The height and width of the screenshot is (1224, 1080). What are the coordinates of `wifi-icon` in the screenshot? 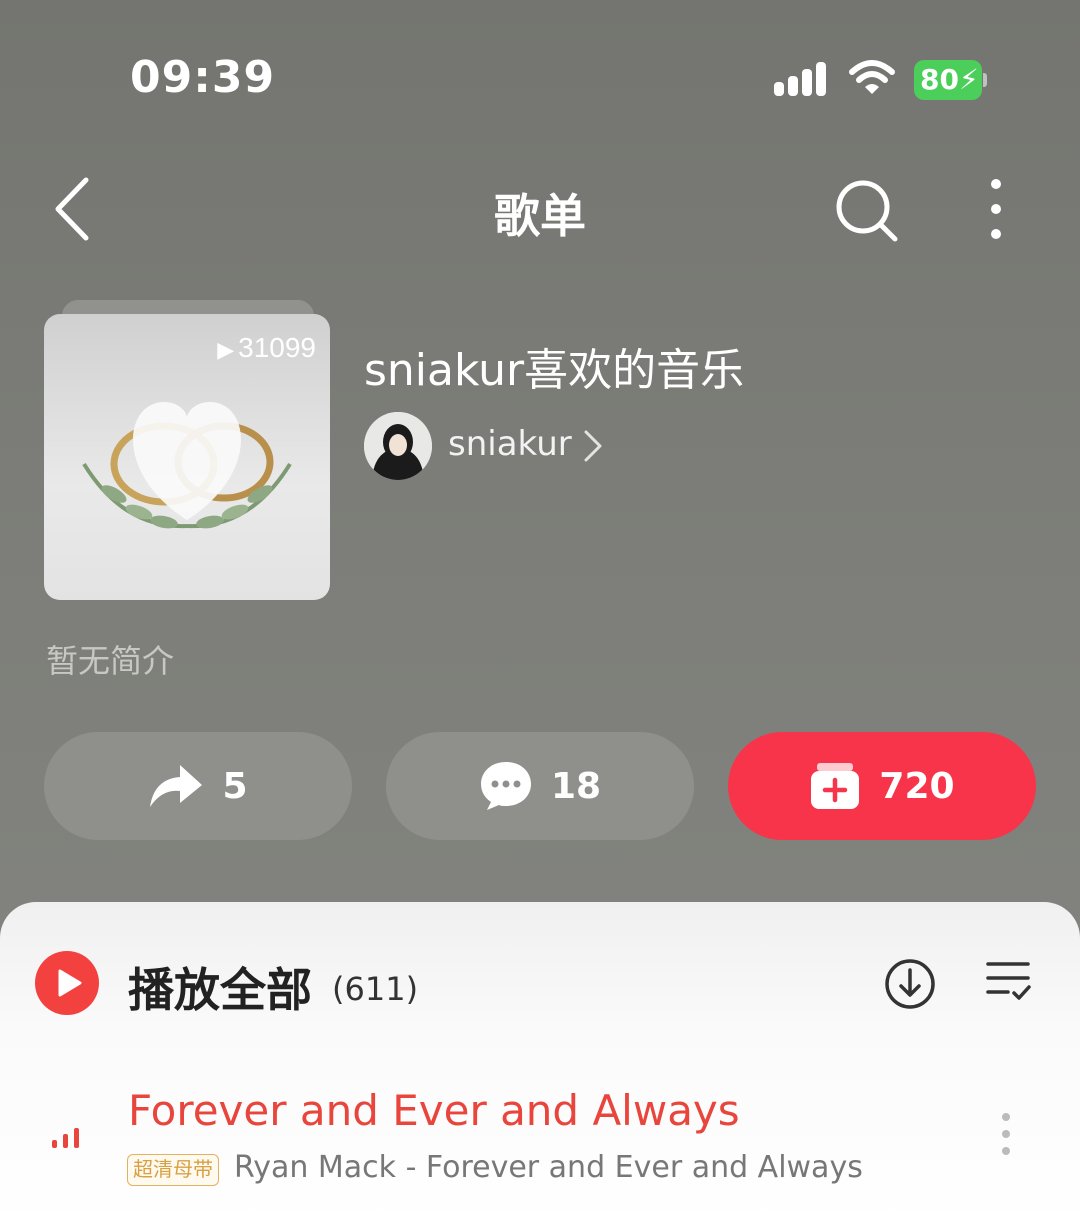 It's located at (872, 77).